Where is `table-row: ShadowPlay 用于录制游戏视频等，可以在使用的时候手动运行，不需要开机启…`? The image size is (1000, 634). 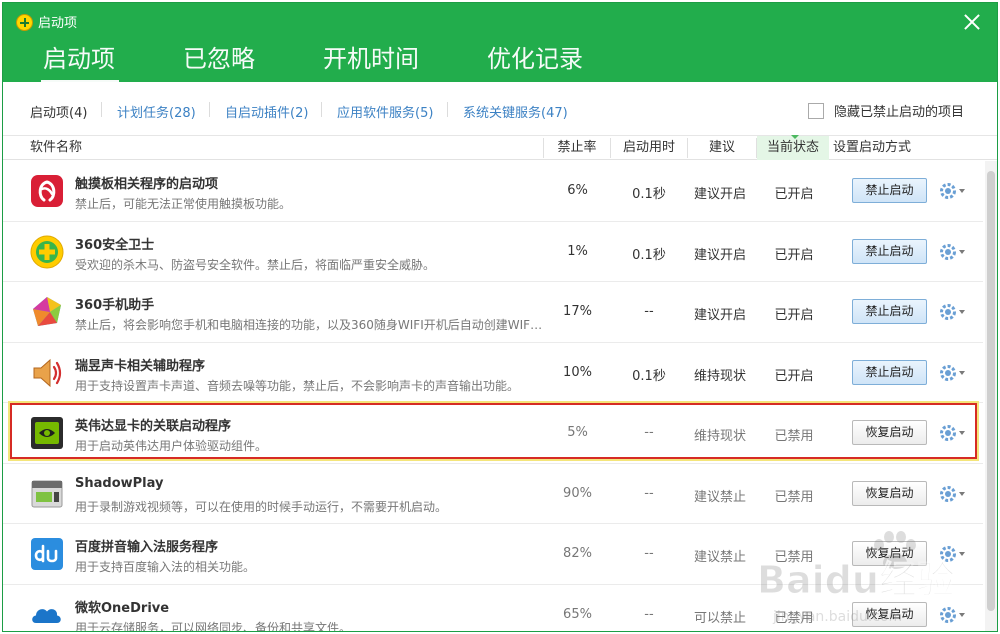
table-row: ShadowPlay 用于录制游戏视频等，可以在使用的时候手动运行，不需要开机启… is located at coordinates (493, 494).